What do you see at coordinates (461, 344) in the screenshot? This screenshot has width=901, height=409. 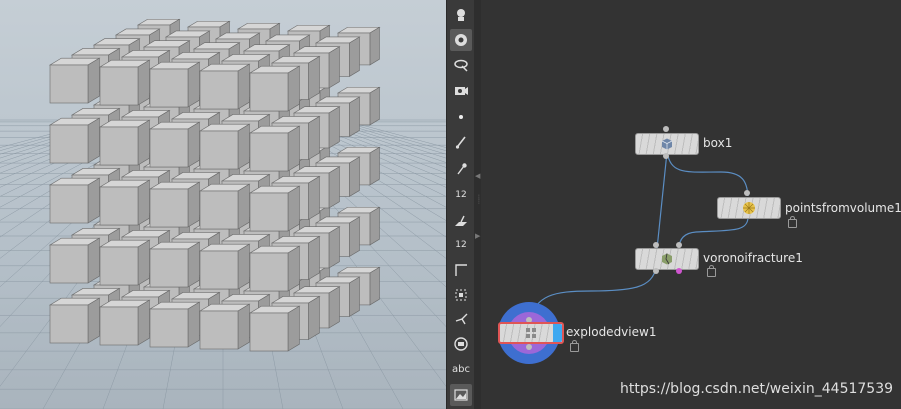 I see `record-icon` at bounding box center [461, 344].